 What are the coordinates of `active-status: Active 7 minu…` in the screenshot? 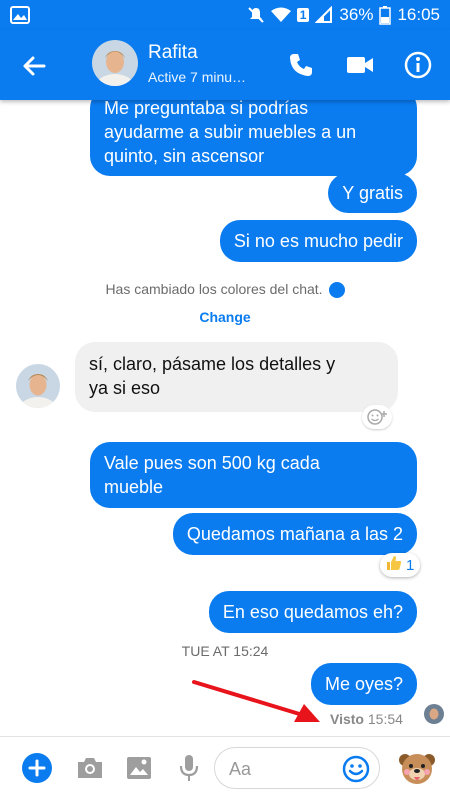 It's located at (197, 77).